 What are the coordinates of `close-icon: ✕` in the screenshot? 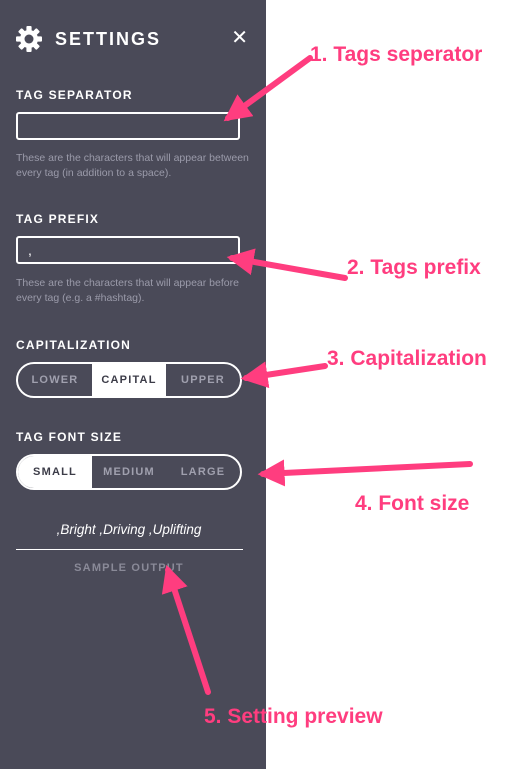 It's located at (239, 38).